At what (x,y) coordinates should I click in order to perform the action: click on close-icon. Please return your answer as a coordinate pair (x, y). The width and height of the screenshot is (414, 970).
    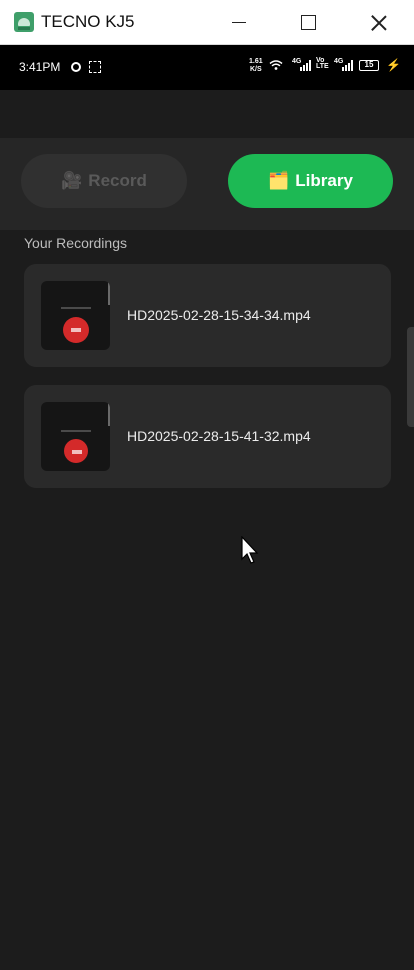
    Looking at the image, I should click on (379, 23).